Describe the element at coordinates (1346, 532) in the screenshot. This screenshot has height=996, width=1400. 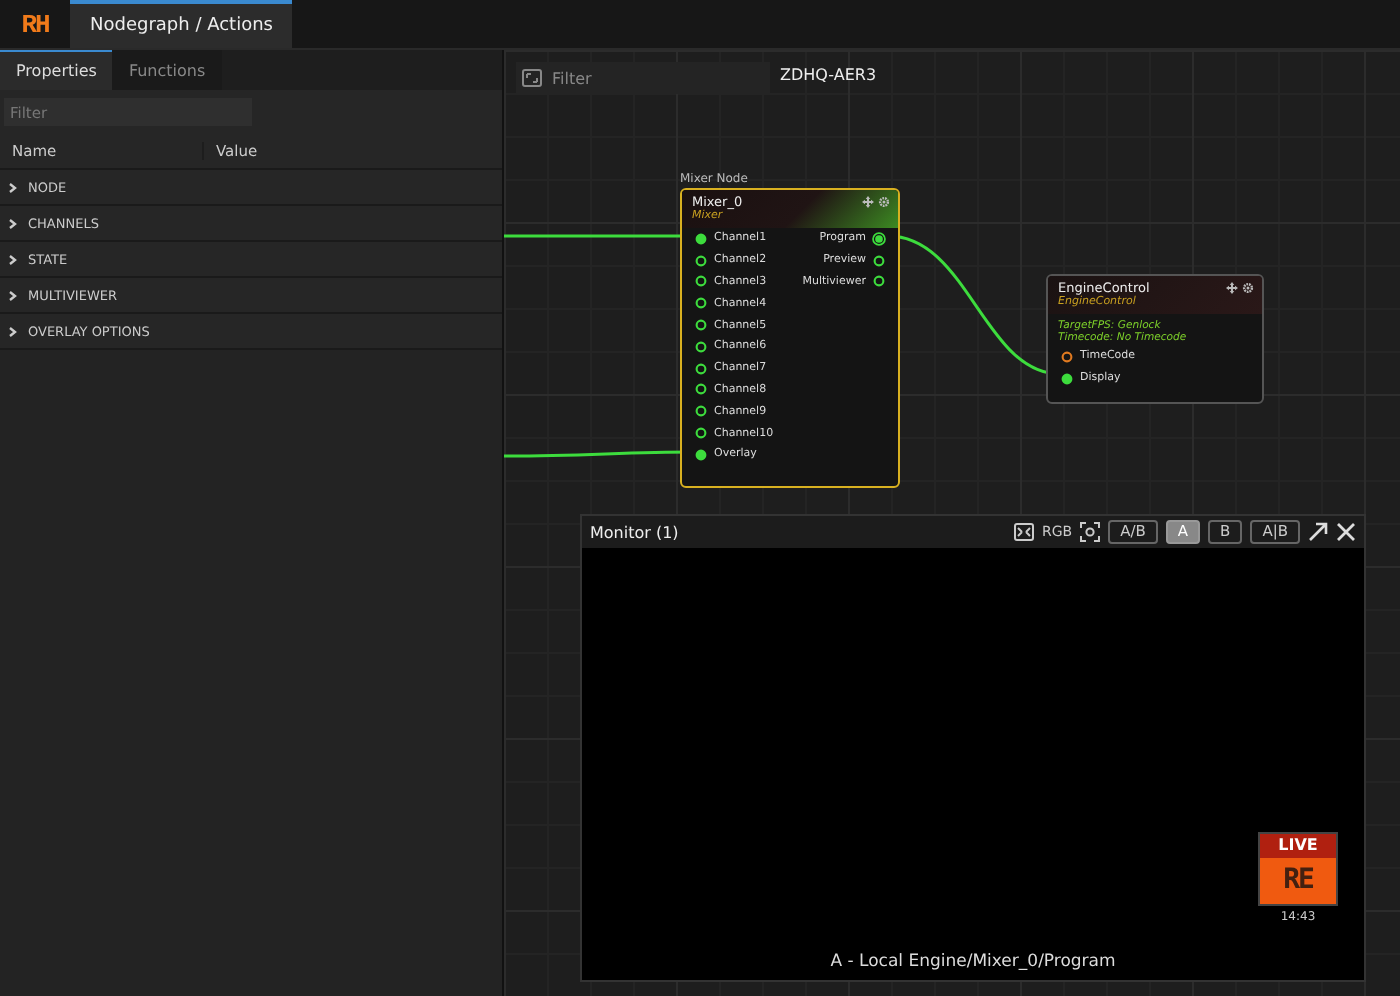
I see `close-icon` at that location.